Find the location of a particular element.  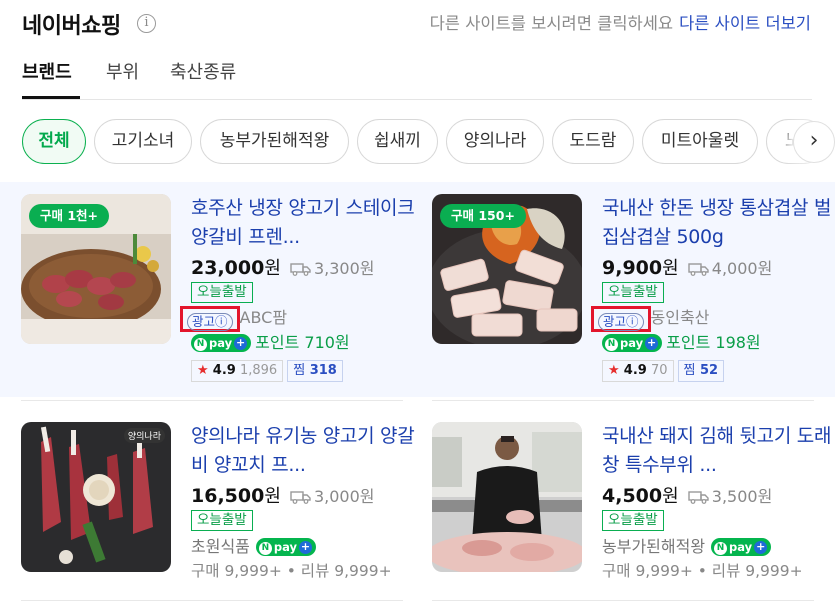

shipping-fee: 3,300원 is located at coordinates (344, 268).